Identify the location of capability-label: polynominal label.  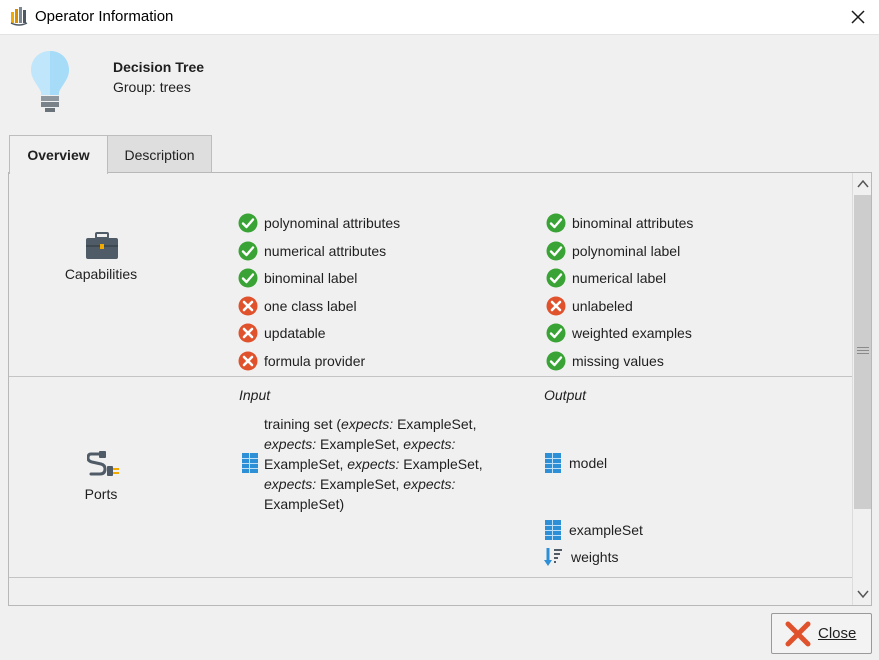
(626, 250).